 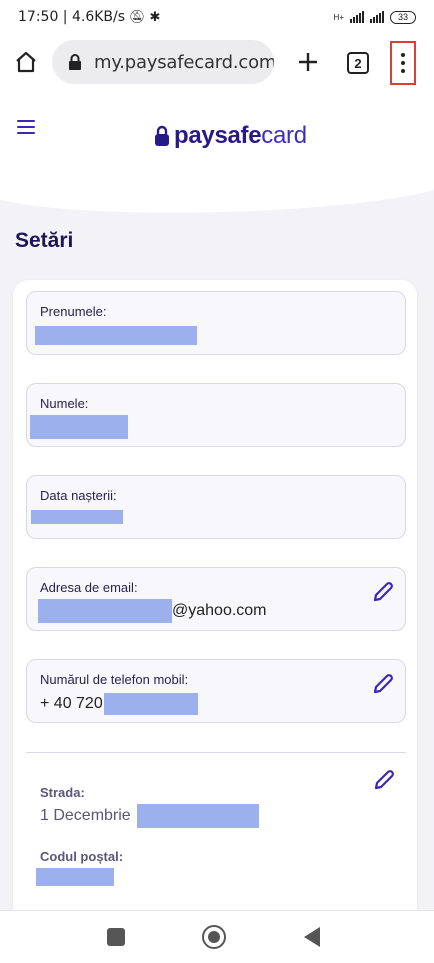 I want to click on street-value: 1 Decembrie, so click(x=149, y=816).